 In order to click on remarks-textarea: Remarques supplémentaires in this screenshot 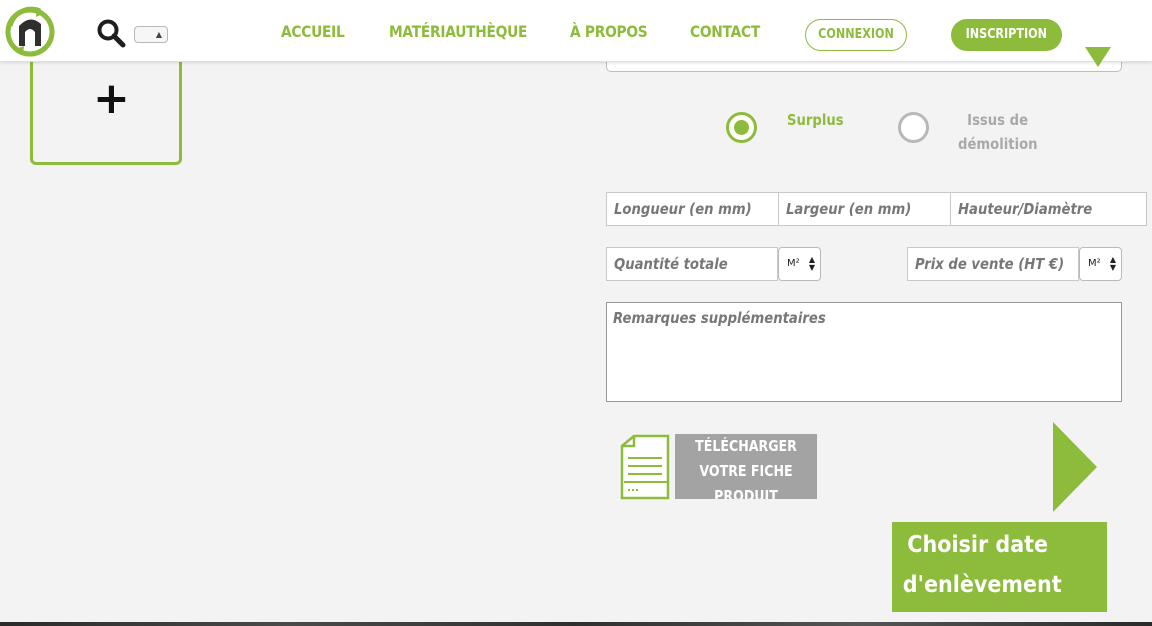, I will do `click(864, 352)`.